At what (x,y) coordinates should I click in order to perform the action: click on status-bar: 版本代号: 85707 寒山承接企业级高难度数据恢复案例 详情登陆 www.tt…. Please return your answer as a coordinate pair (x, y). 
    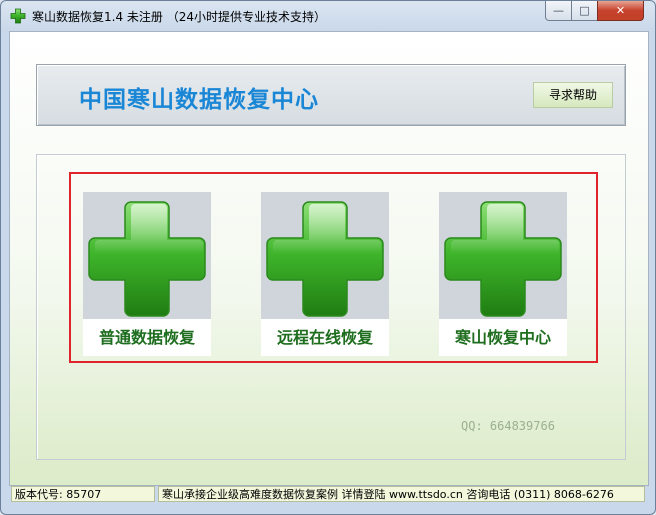
    Looking at the image, I should click on (329, 494).